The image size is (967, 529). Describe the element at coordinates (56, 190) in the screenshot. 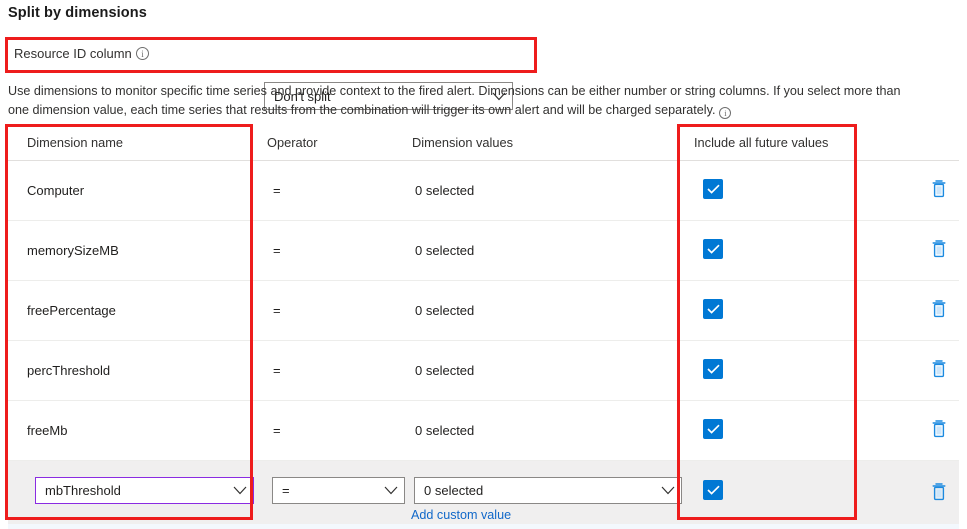

I see `dimension-name-value: Computer` at that location.